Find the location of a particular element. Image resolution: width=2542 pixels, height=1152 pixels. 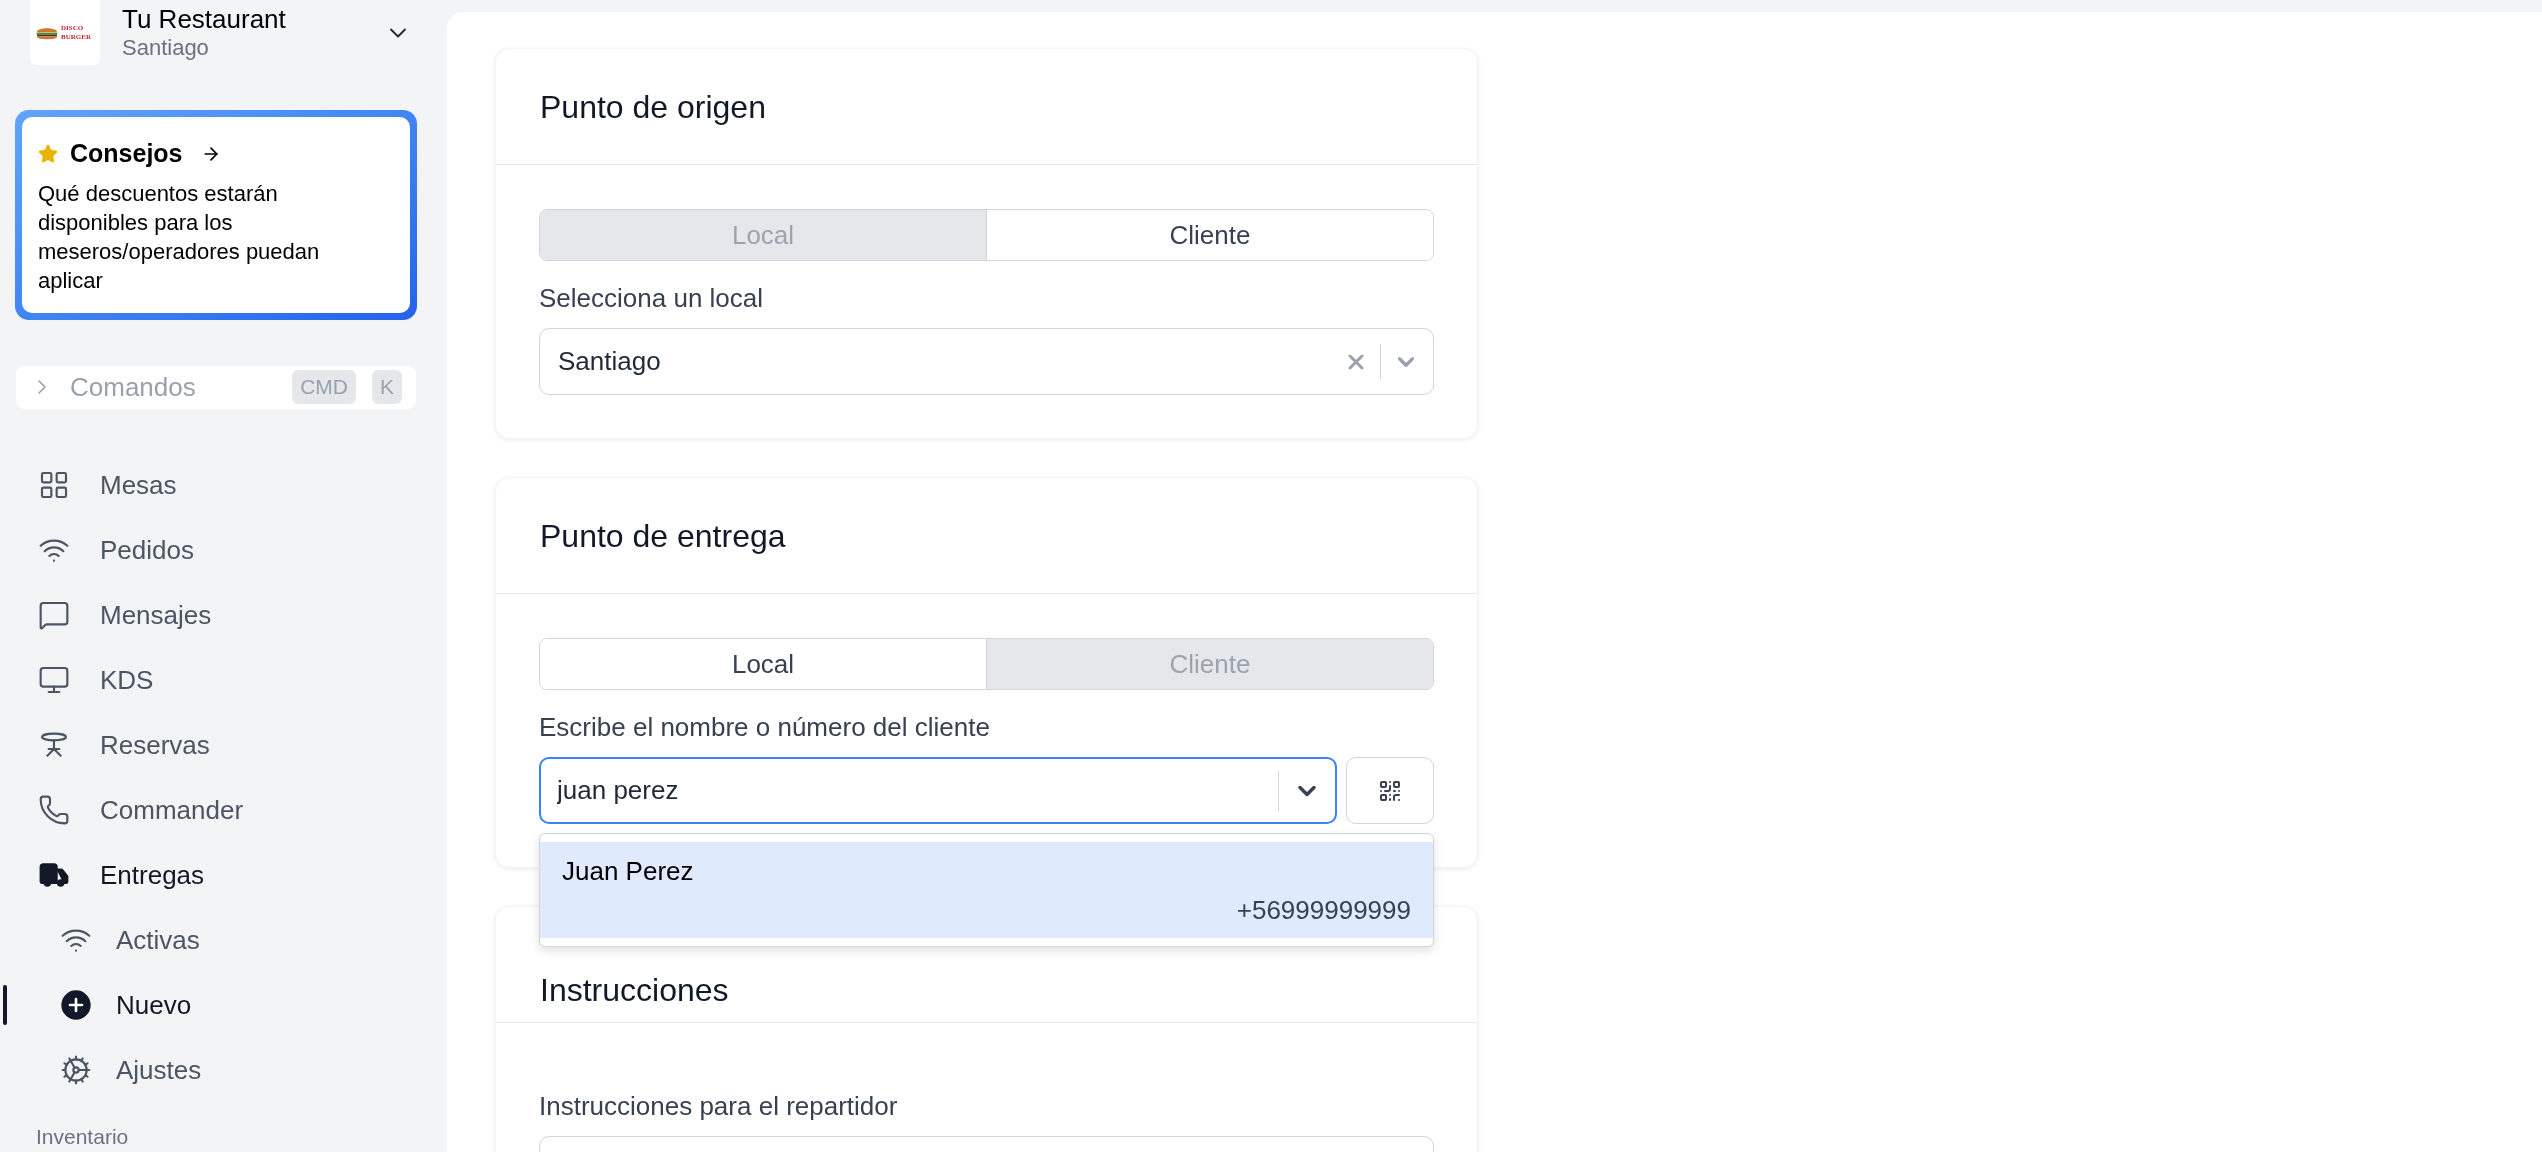

nav-item: Pedidos is located at coordinates (223, 550).